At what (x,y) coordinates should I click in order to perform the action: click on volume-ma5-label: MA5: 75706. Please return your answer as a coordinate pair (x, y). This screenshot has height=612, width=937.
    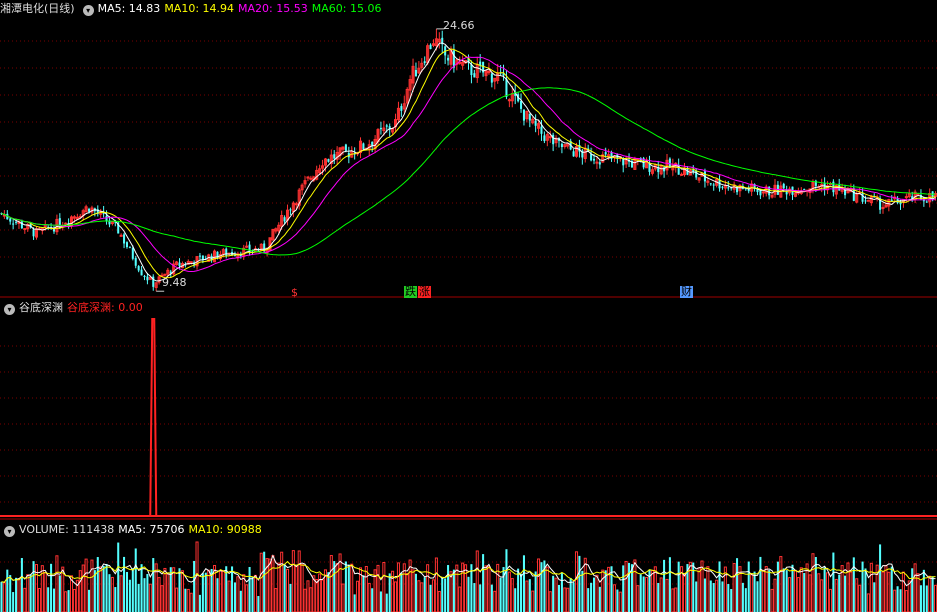
    Looking at the image, I should click on (151, 529).